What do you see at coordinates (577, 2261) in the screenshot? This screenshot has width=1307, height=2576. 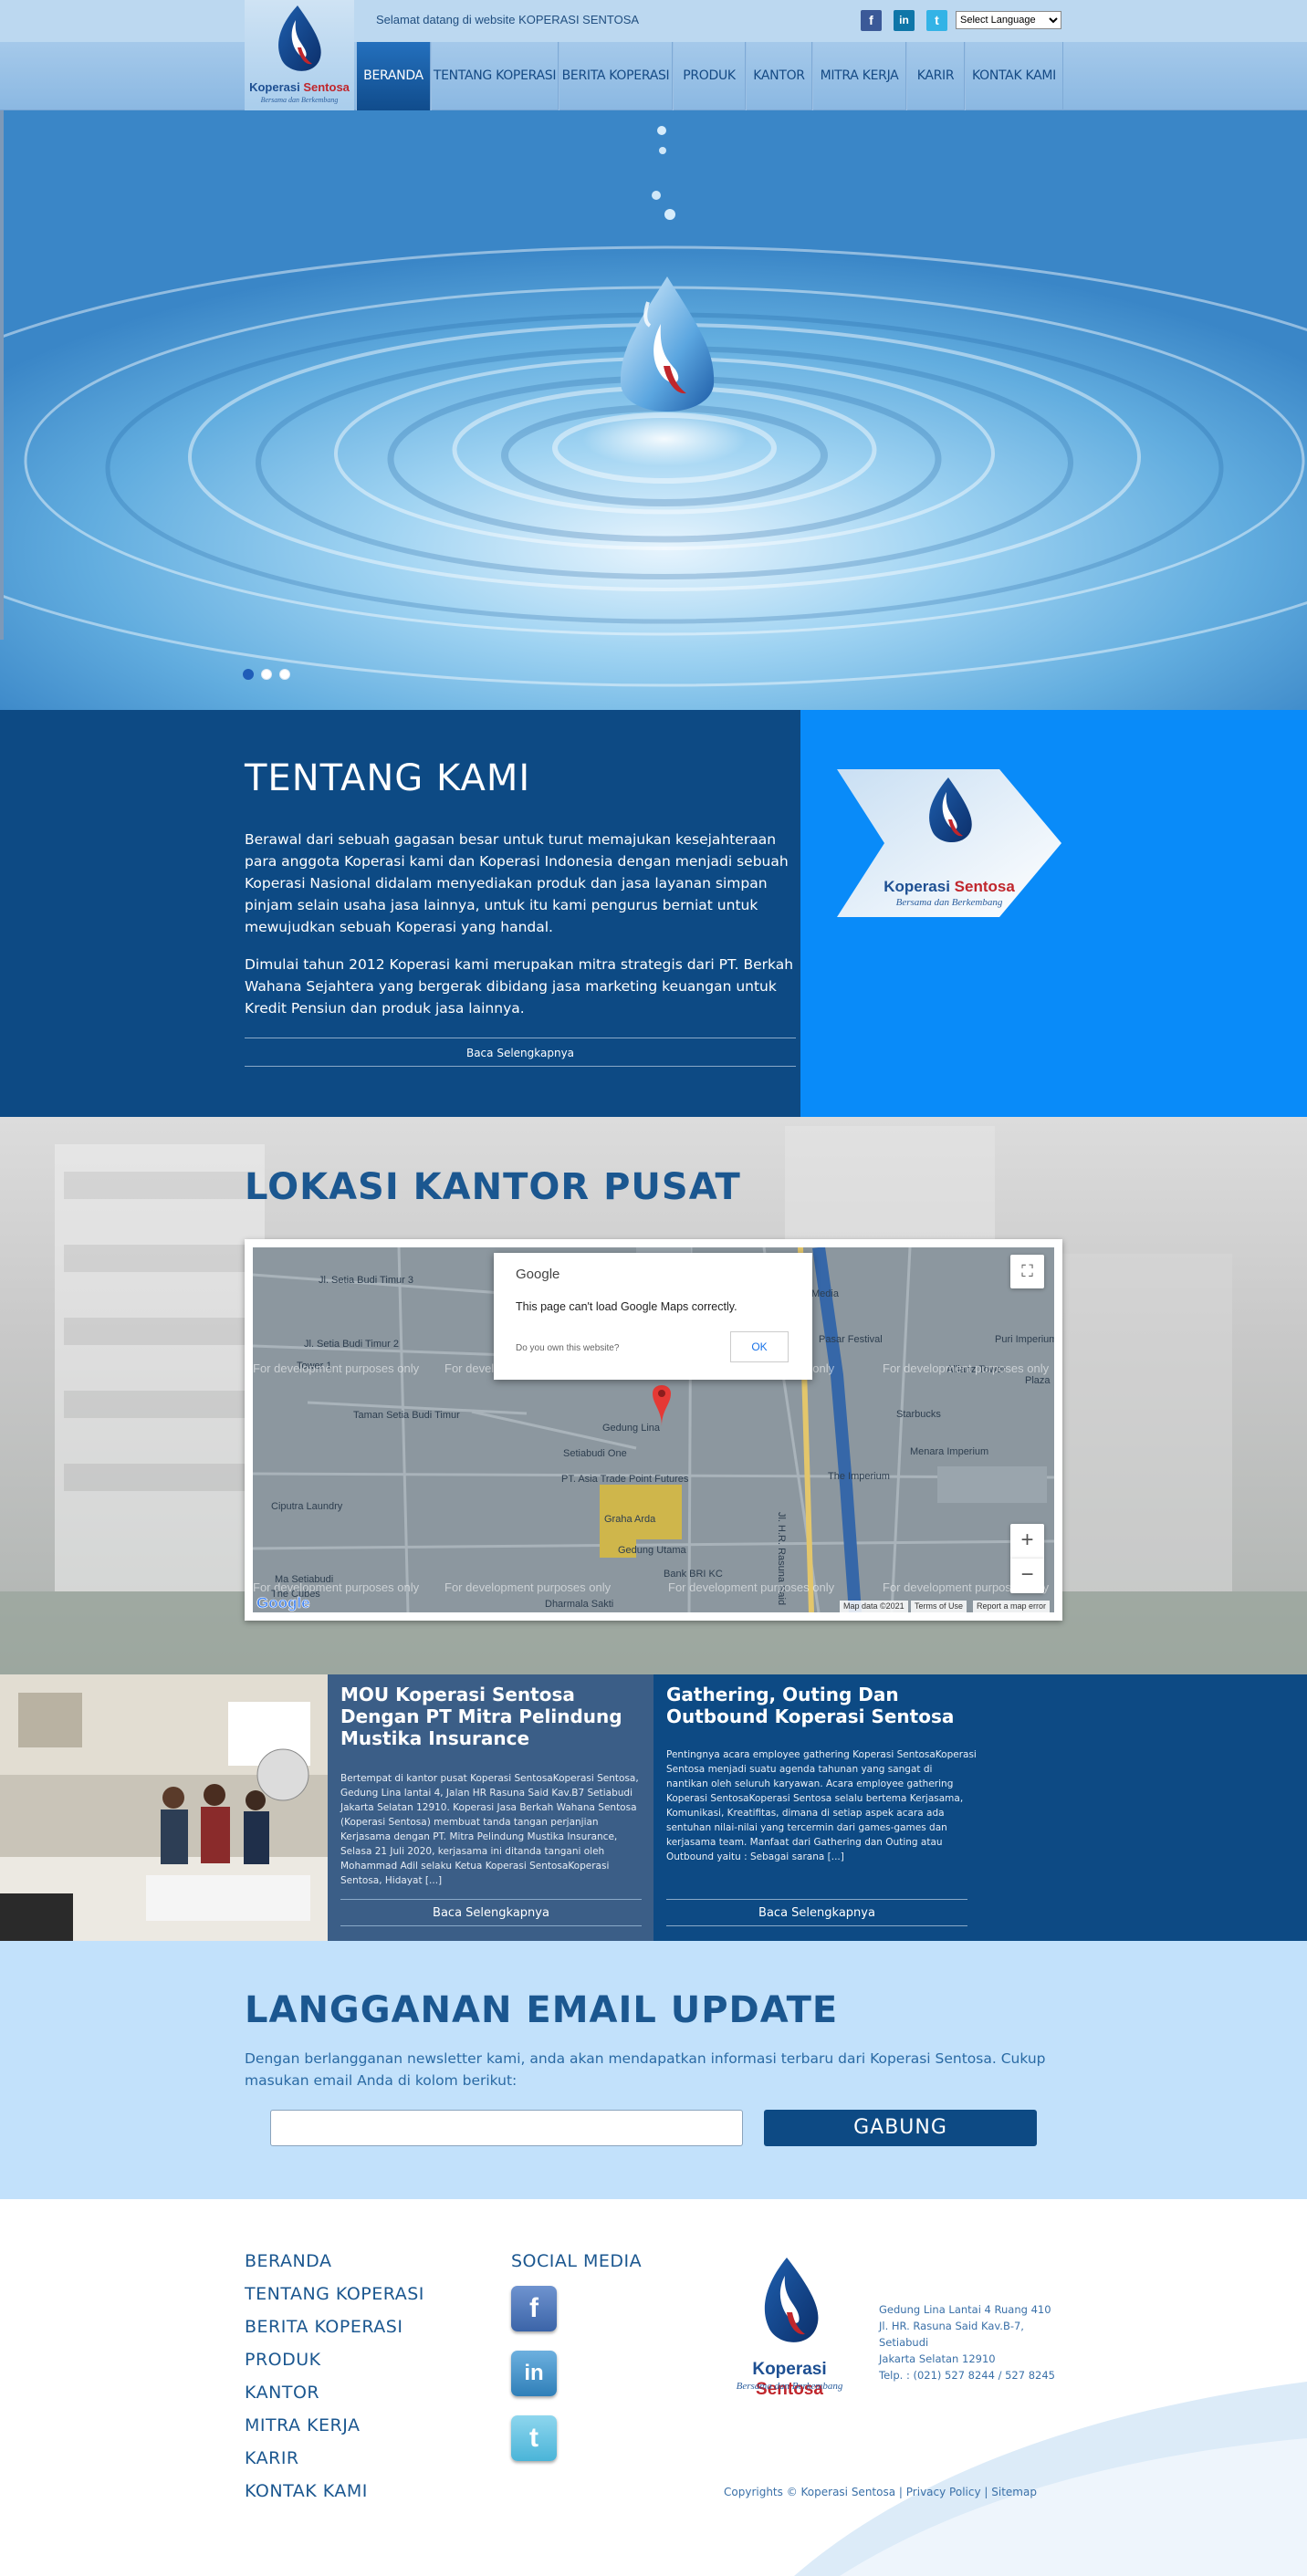 I see `footer-social-title: SOCIAL MEDIA` at bounding box center [577, 2261].